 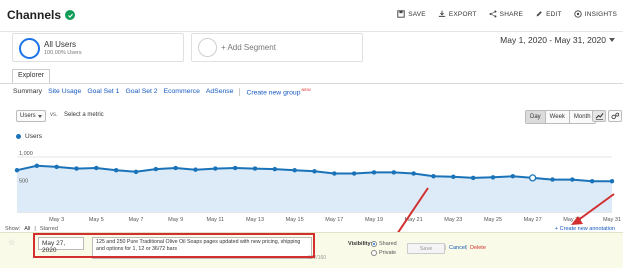 I want to click on x-tick-label: May 9, so click(x=175, y=220).